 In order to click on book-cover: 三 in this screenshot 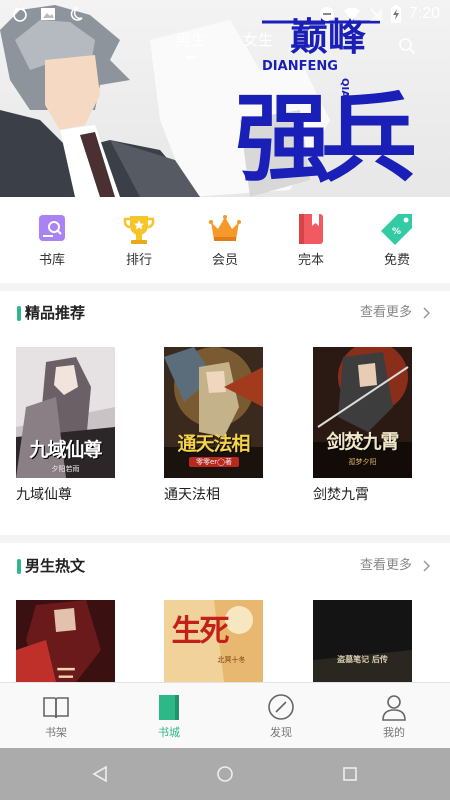, I will do `click(65, 641)`.